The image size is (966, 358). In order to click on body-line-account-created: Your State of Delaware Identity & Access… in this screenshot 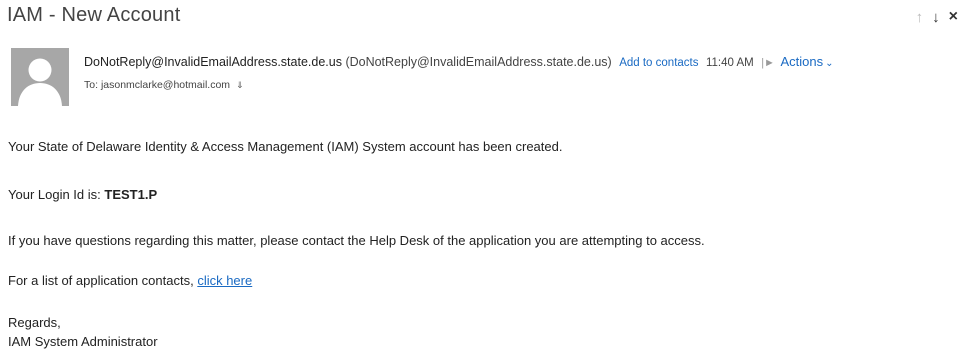, I will do `click(285, 146)`.